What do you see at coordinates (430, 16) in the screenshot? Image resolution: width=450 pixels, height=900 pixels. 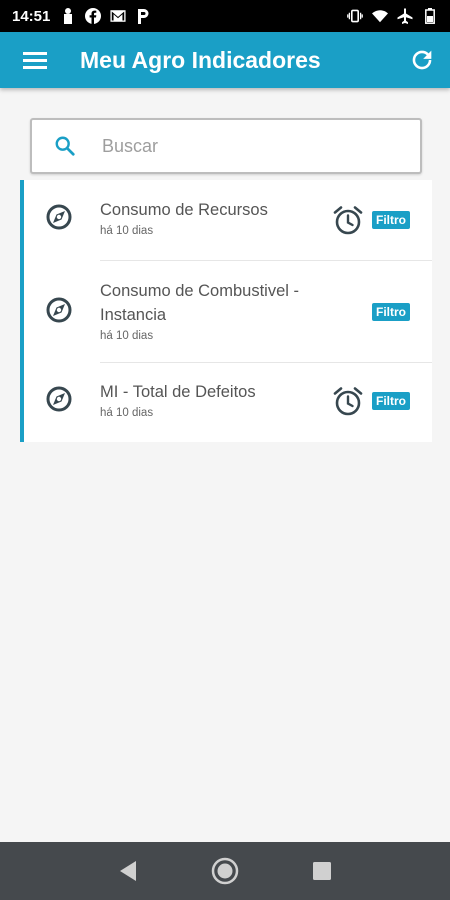 I see `battery-icon` at bounding box center [430, 16].